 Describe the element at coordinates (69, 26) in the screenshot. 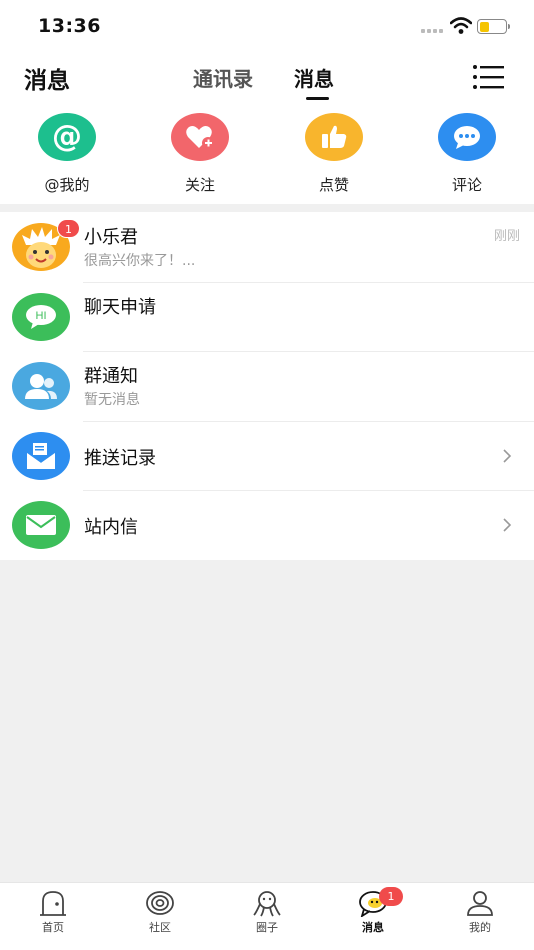

I see `status-time: 13:36` at that location.